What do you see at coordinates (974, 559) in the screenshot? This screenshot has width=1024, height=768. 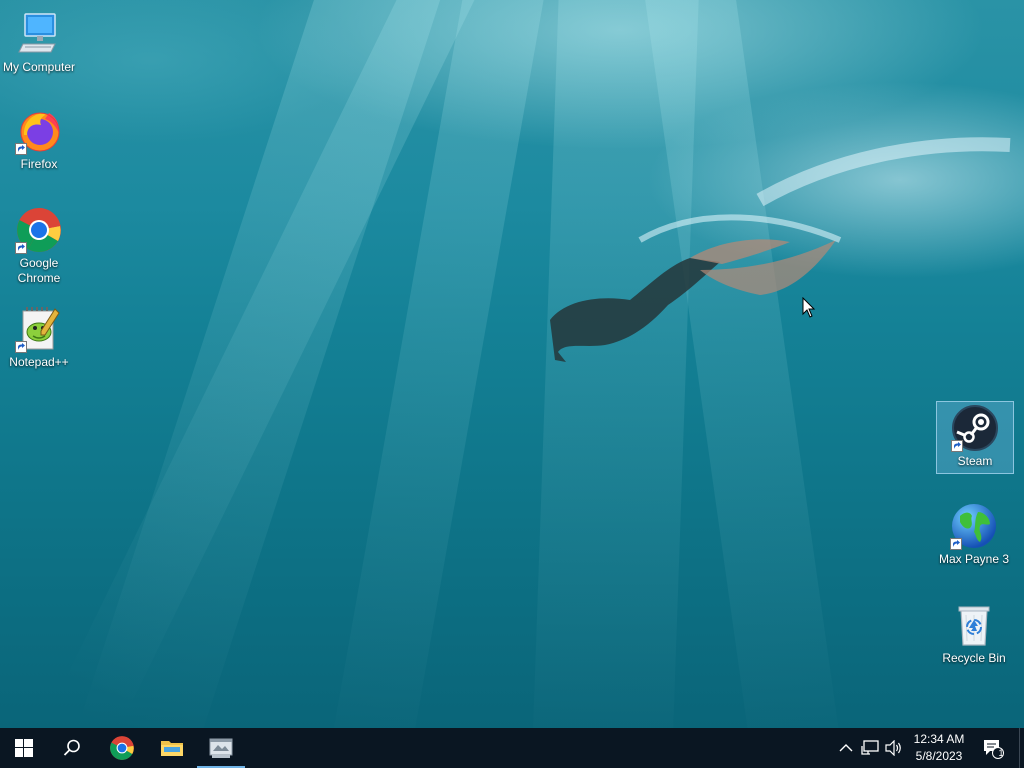 I see `desktop-icon-label: Max Payne 3` at bounding box center [974, 559].